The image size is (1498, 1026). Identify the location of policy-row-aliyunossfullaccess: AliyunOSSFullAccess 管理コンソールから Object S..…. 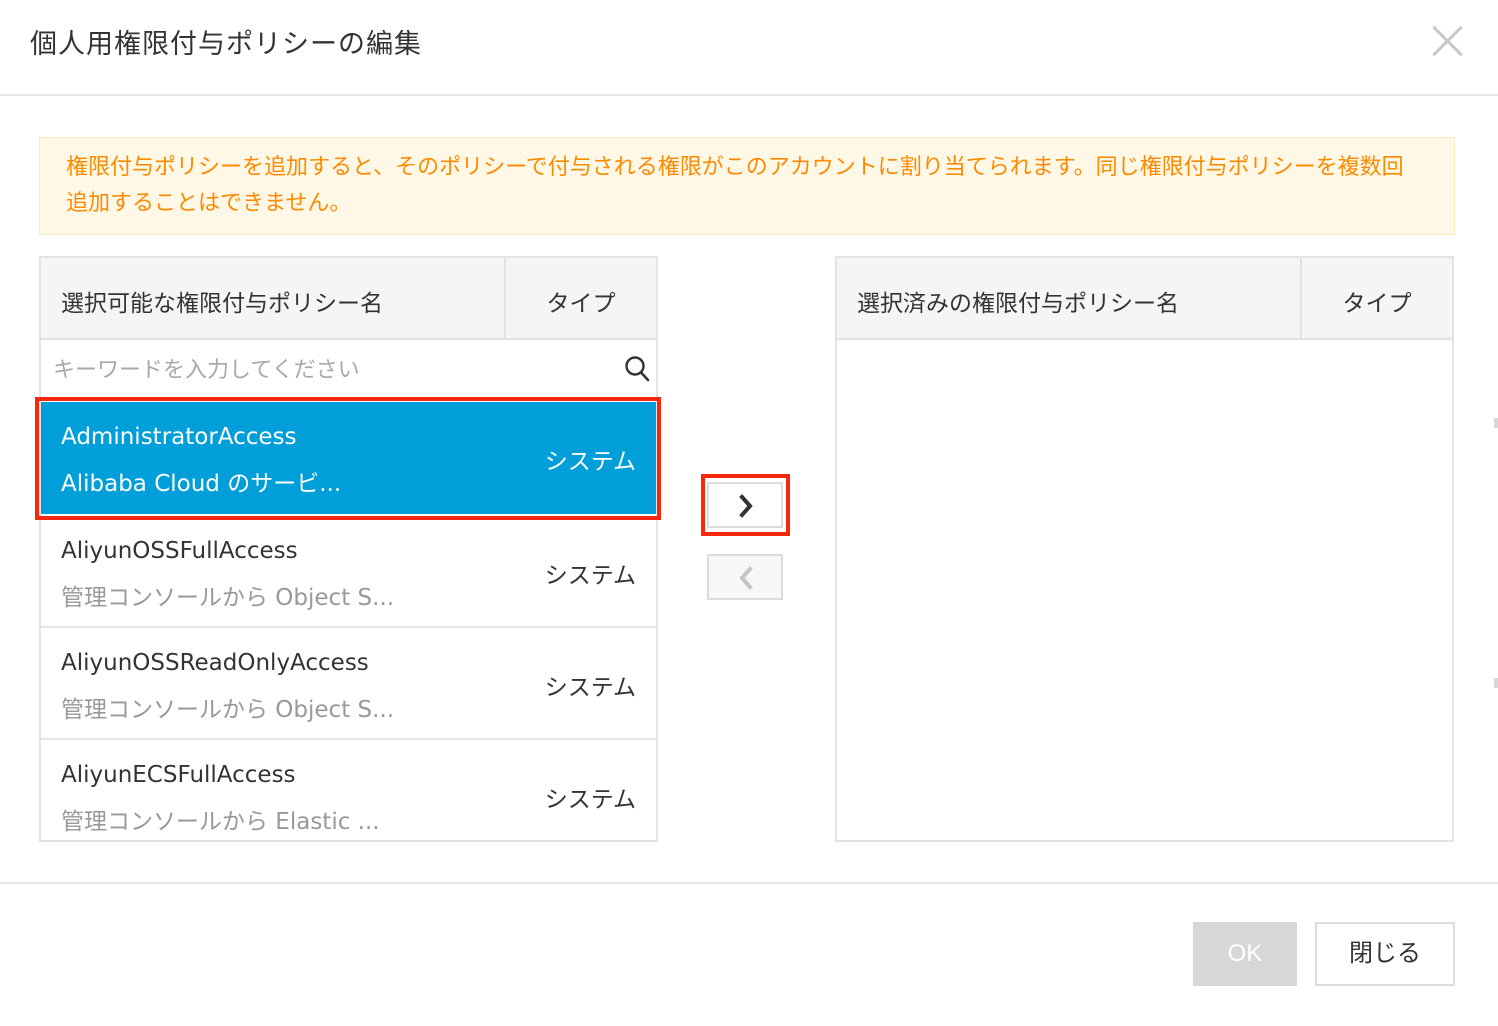
(348, 572).